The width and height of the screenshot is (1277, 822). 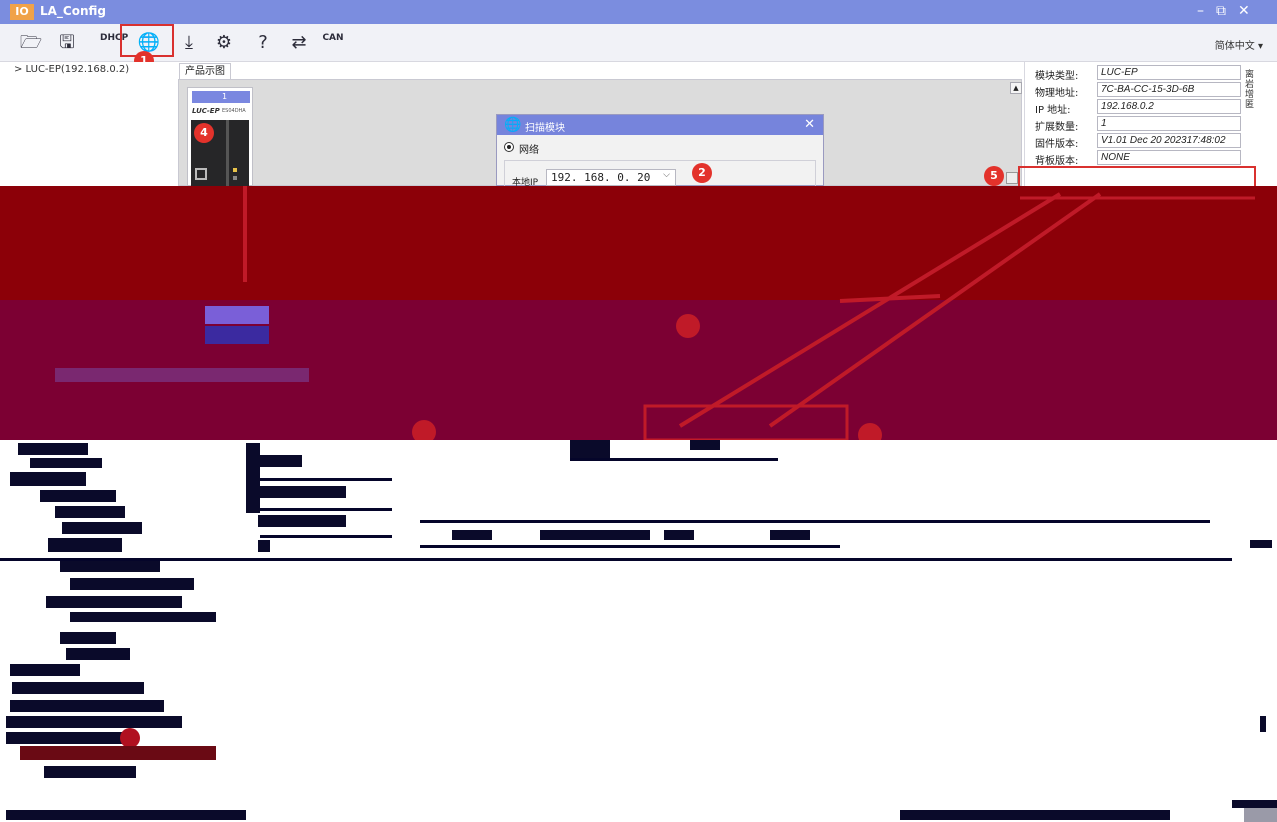 What do you see at coordinates (994, 176) in the screenshot?
I see `step-badge: 5` at bounding box center [994, 176].